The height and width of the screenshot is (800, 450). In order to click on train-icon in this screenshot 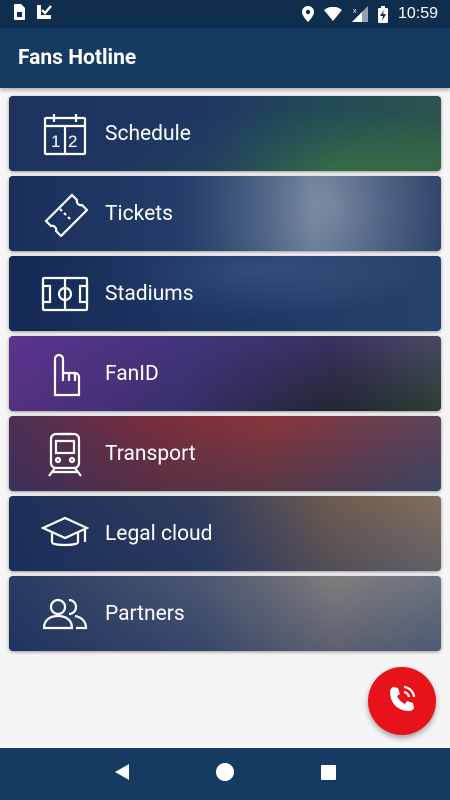, I will do `click(65, 454)`.